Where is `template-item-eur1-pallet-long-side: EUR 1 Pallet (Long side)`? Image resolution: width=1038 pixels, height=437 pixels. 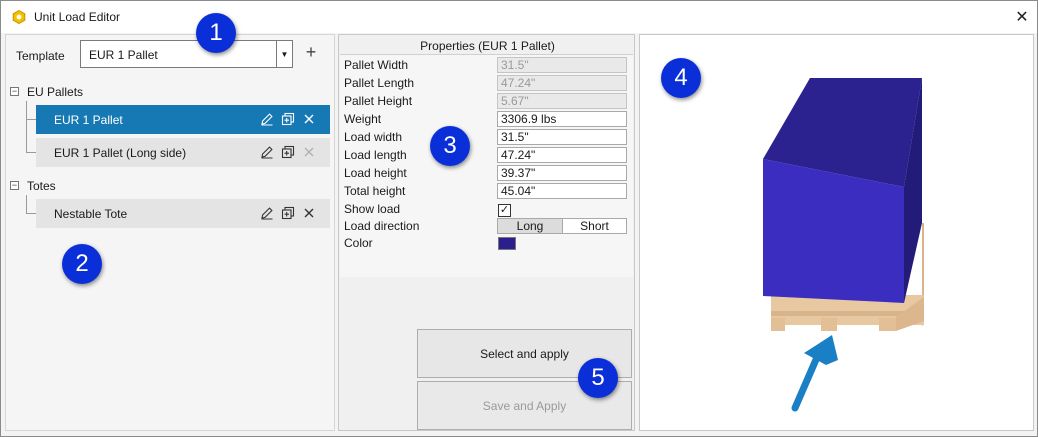 template-item-eur1-pallet-long-side: EUR 1 Pallet (Long side) is located at coordinates (183, 152).